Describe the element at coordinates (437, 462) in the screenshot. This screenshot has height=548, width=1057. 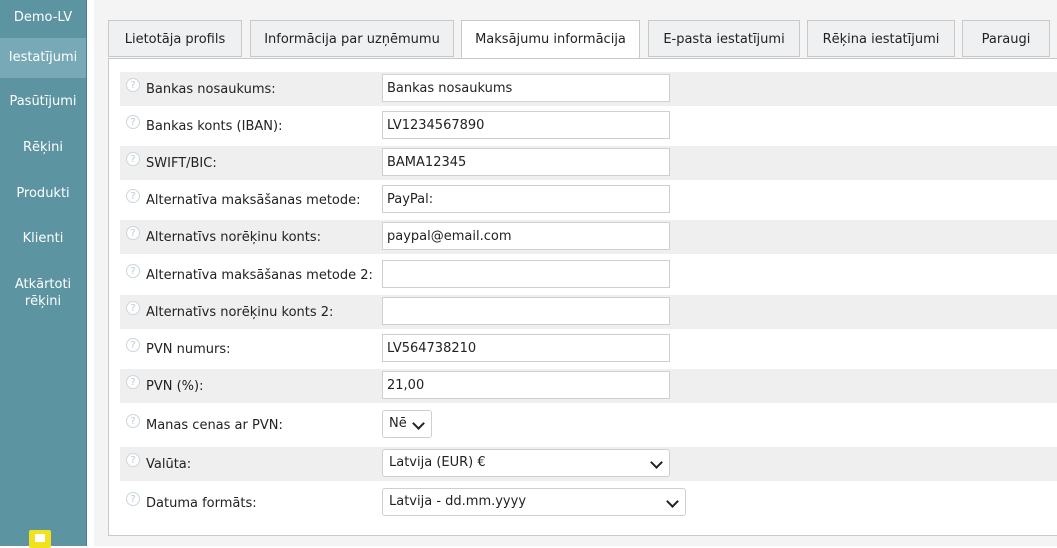
I see `currency-value: Latvija (EUR) €` at that location.